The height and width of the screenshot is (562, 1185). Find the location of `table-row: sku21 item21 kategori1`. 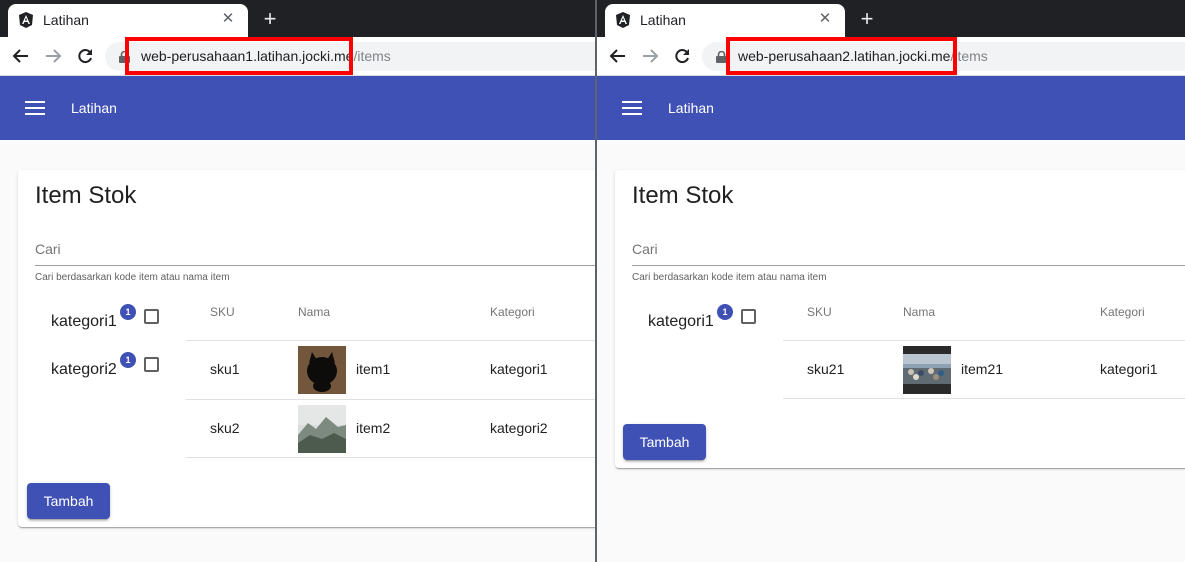

table-row: sku21 item21 kategori1 is located at coordinates (984, 369).